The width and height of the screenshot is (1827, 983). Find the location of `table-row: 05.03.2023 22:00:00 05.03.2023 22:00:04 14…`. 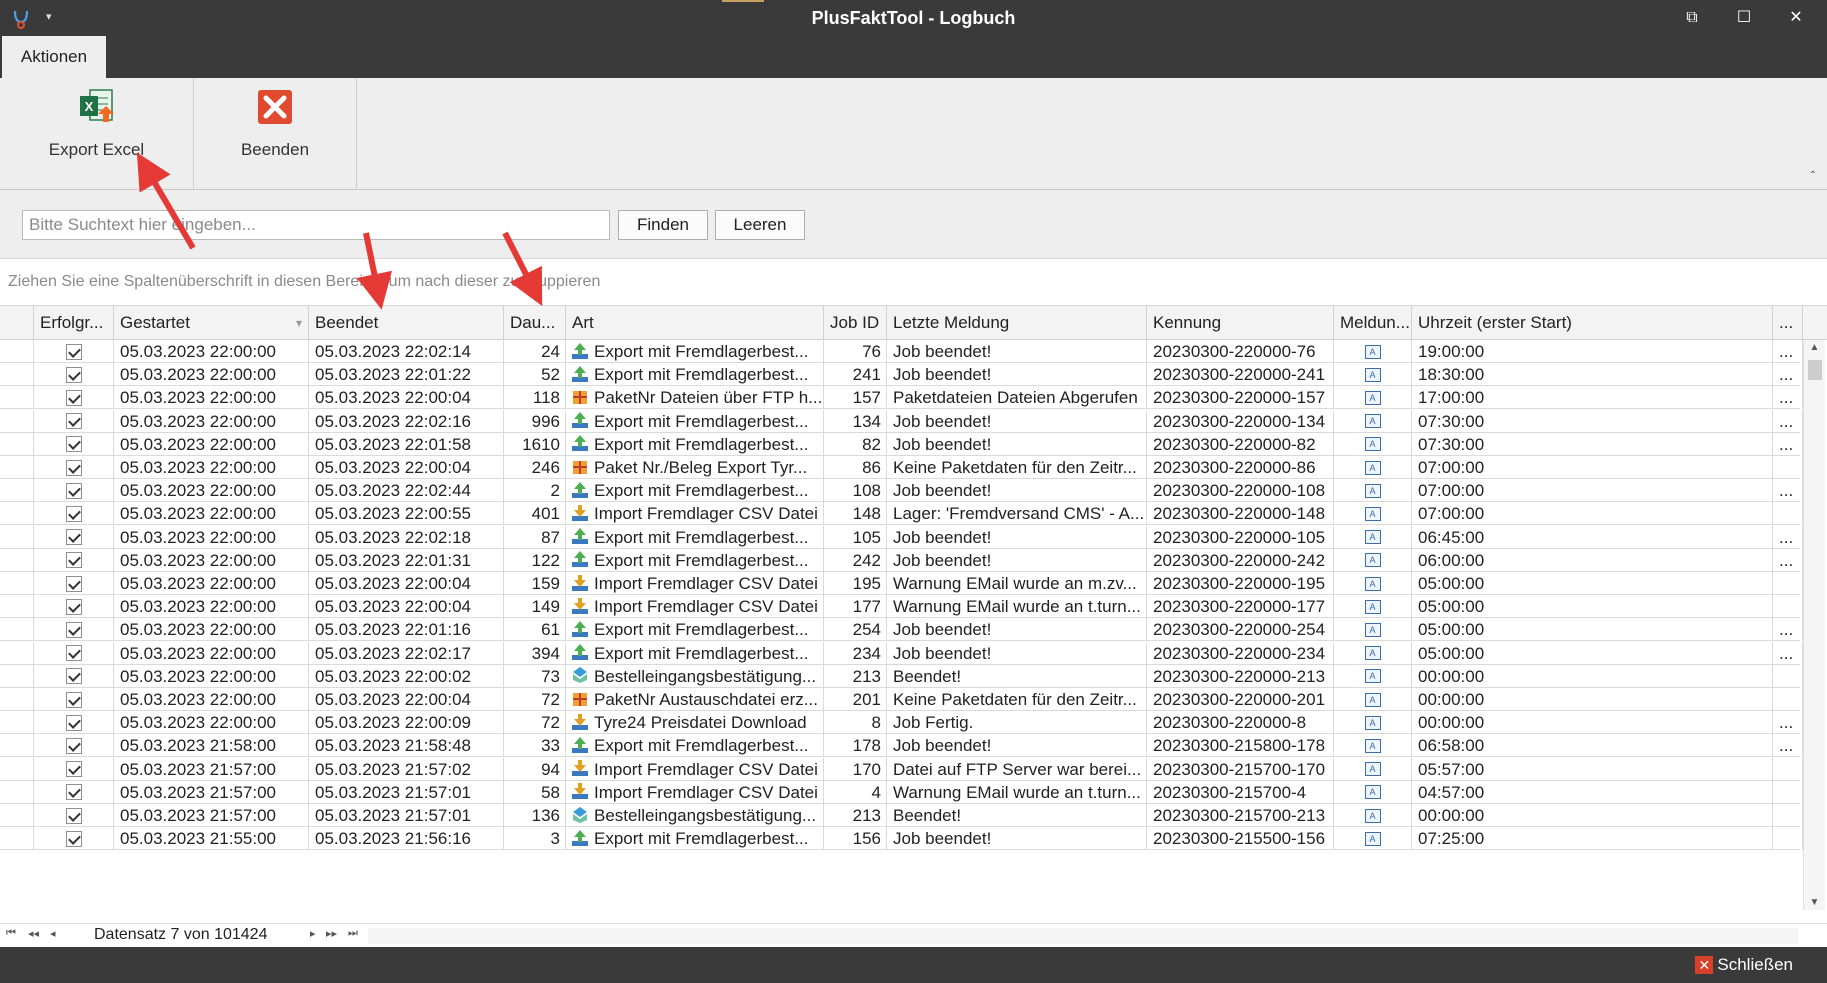

table-row: 05.03.2023 22:00:00 05.03.2023 22:00:04 14… is located at coordinates (901, 607).